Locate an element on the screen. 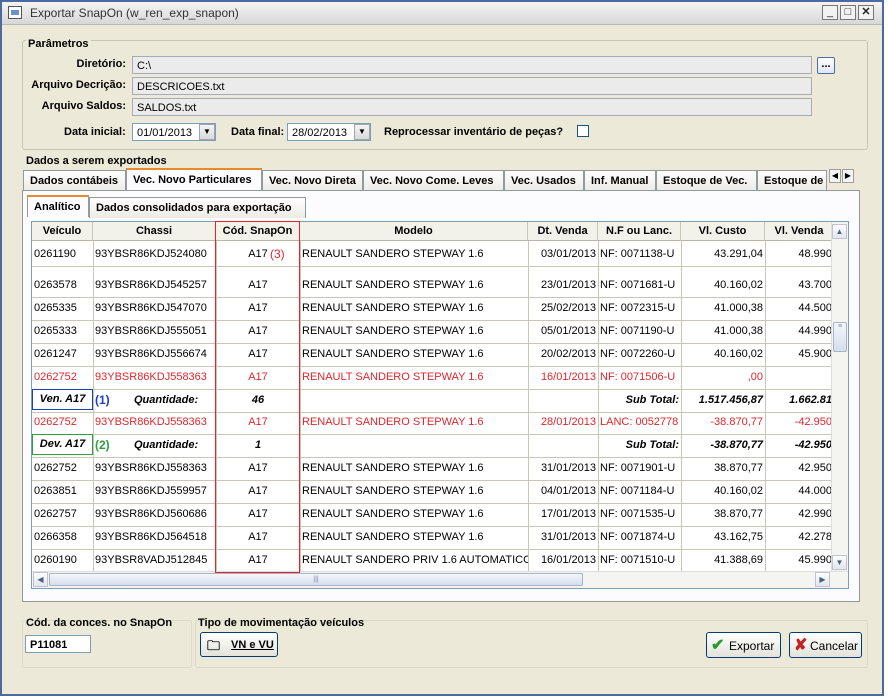 Image resolution: width=888 pixels, height=700 pixels. cell-dt: 31/01/2013 is located at coordinates (568, 537).